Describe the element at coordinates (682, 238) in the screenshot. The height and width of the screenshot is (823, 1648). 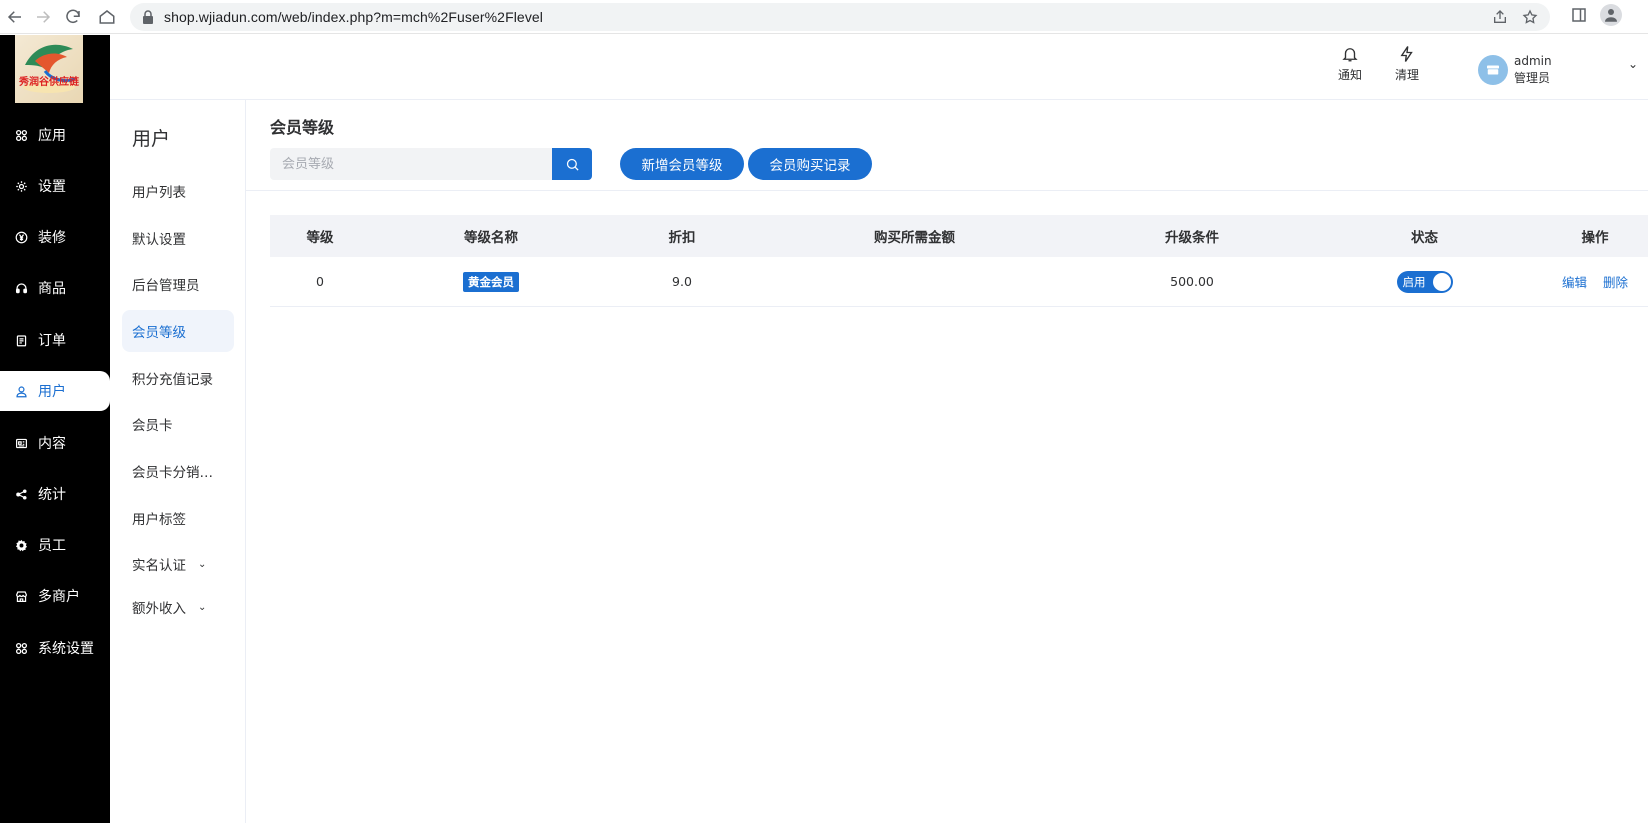
I see `col-discount: 折扣` at that location.